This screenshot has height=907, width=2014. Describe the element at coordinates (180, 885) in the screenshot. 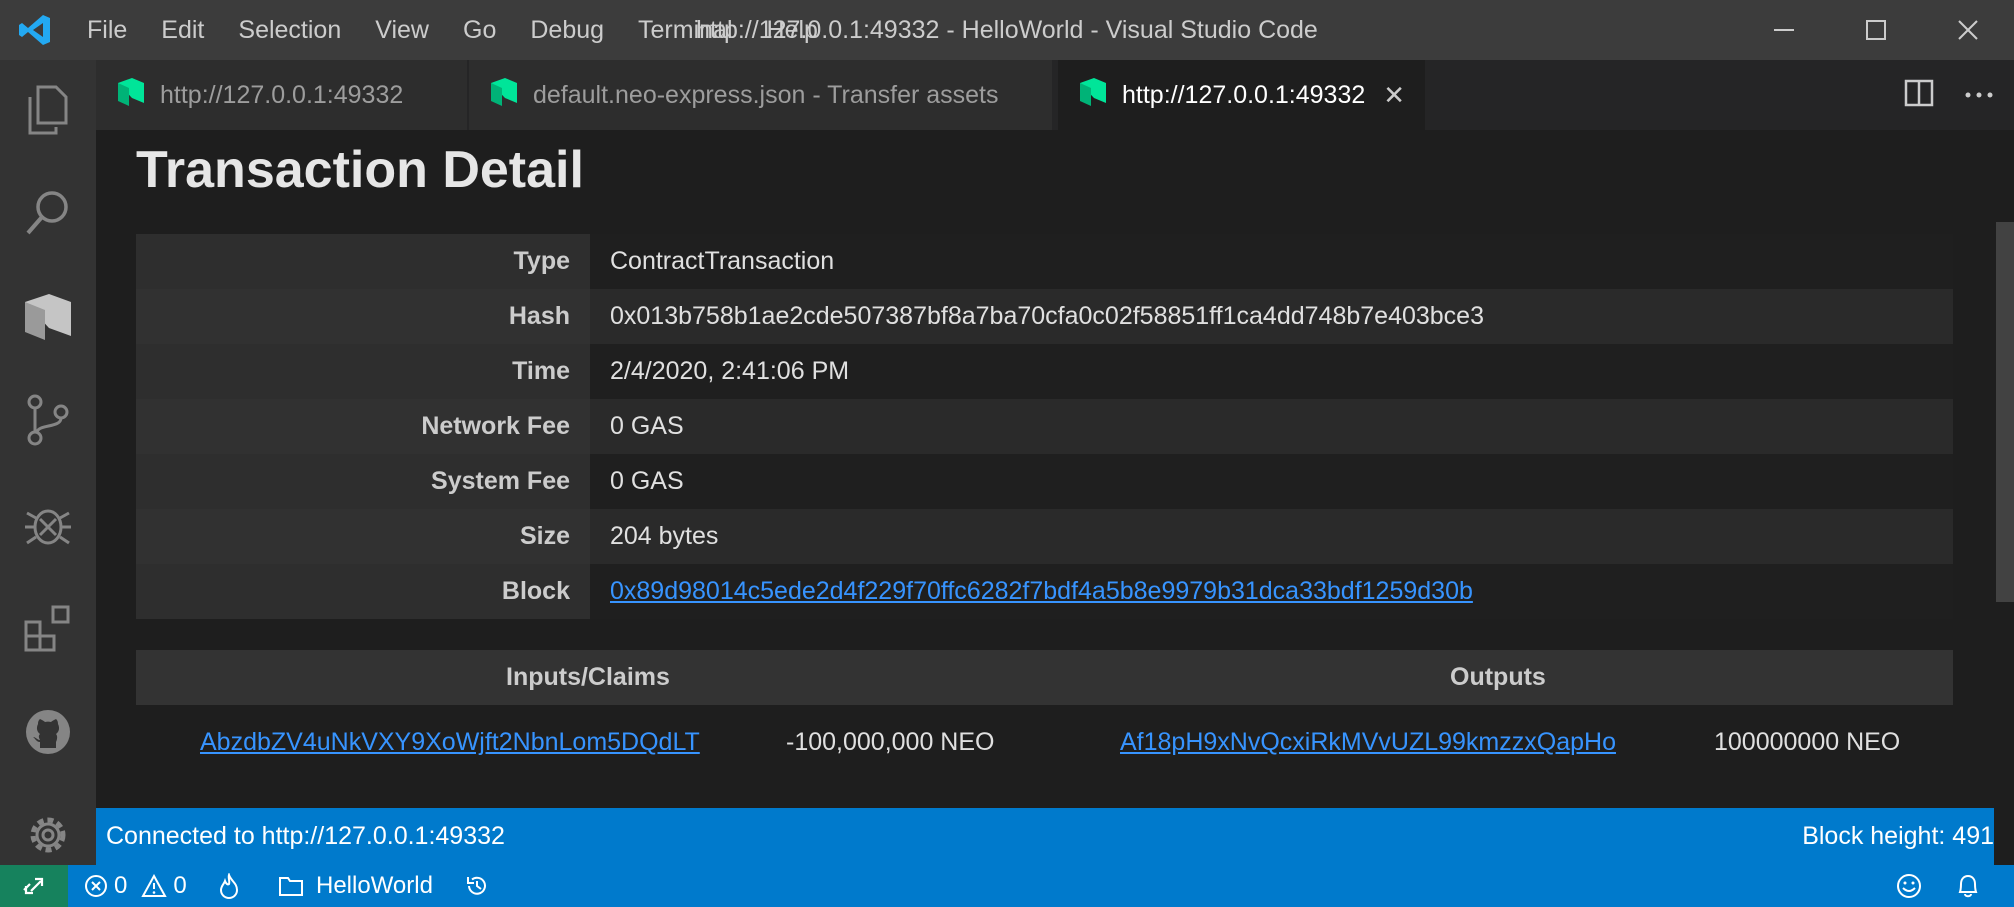

I see `warning-count: 0` at that location.